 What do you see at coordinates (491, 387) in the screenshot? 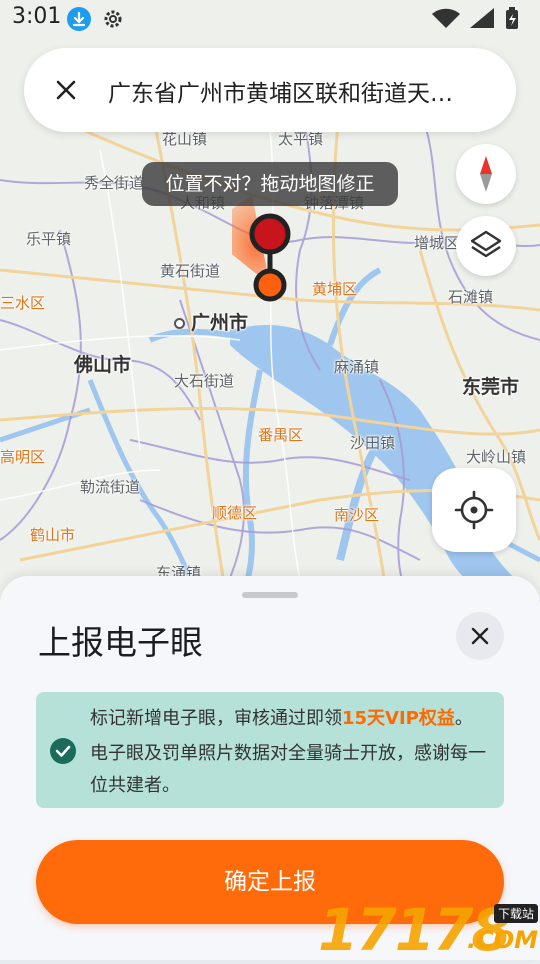
I see `map-city-label: 东莞市` at bounding box center [491, 387].